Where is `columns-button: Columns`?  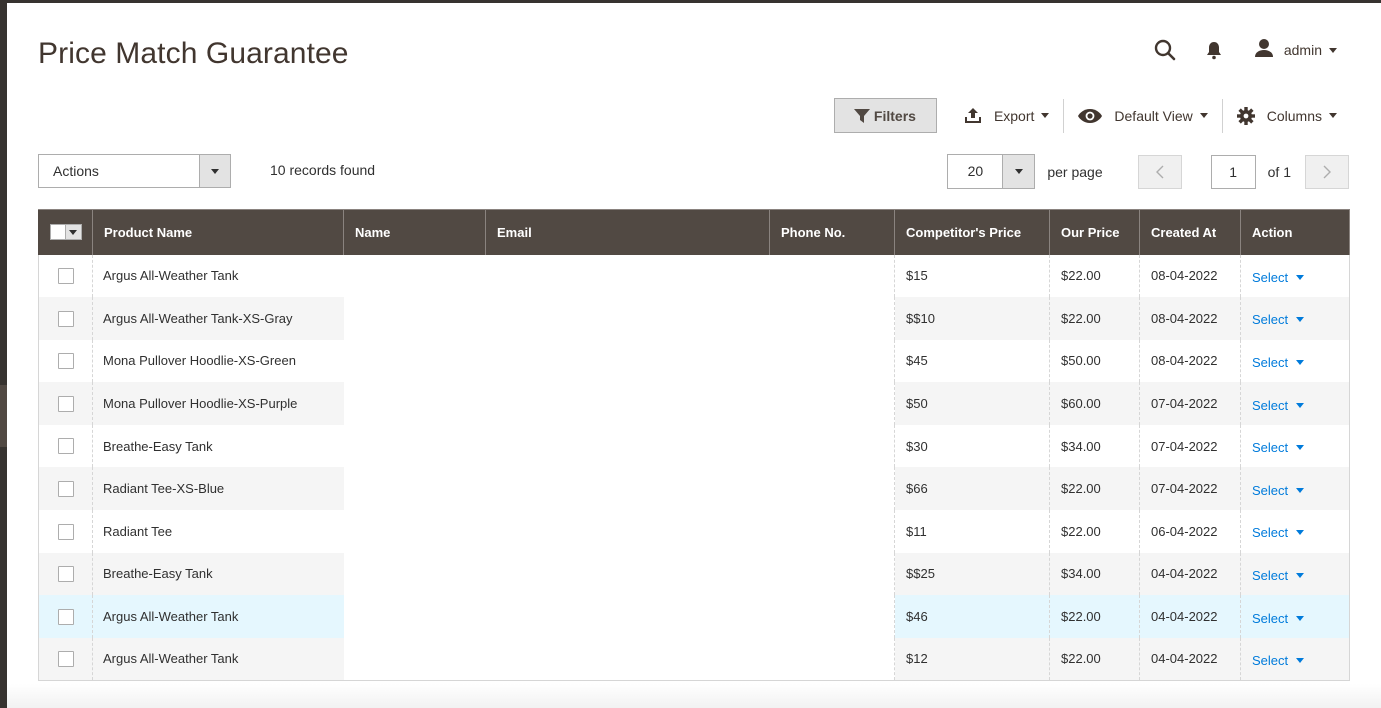
columns-button: Columns is located at coordinates (1280, 115).